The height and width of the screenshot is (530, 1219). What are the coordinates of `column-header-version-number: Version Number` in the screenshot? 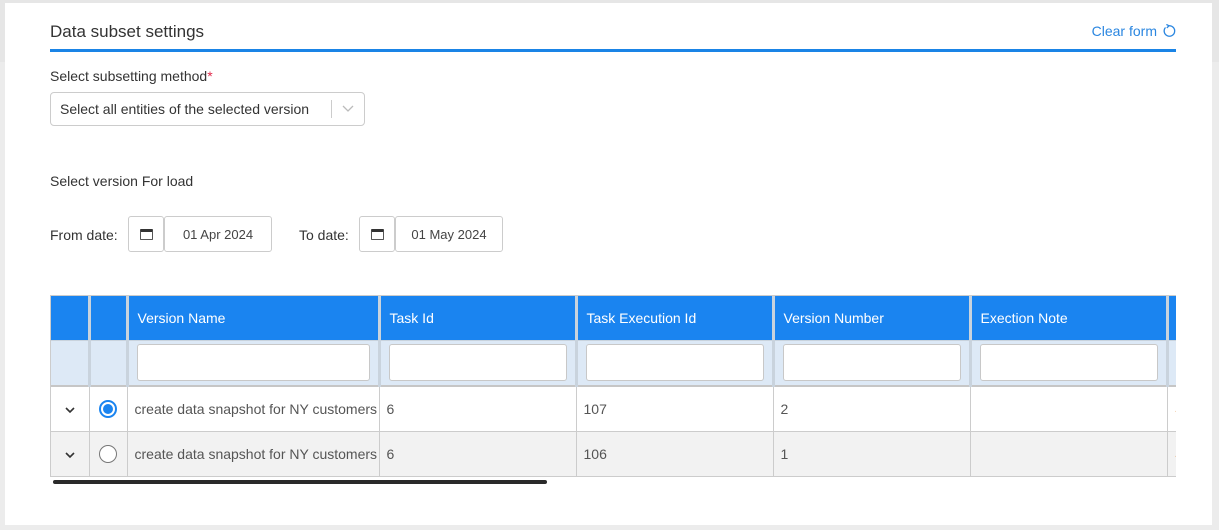 It's located at (872, 318).